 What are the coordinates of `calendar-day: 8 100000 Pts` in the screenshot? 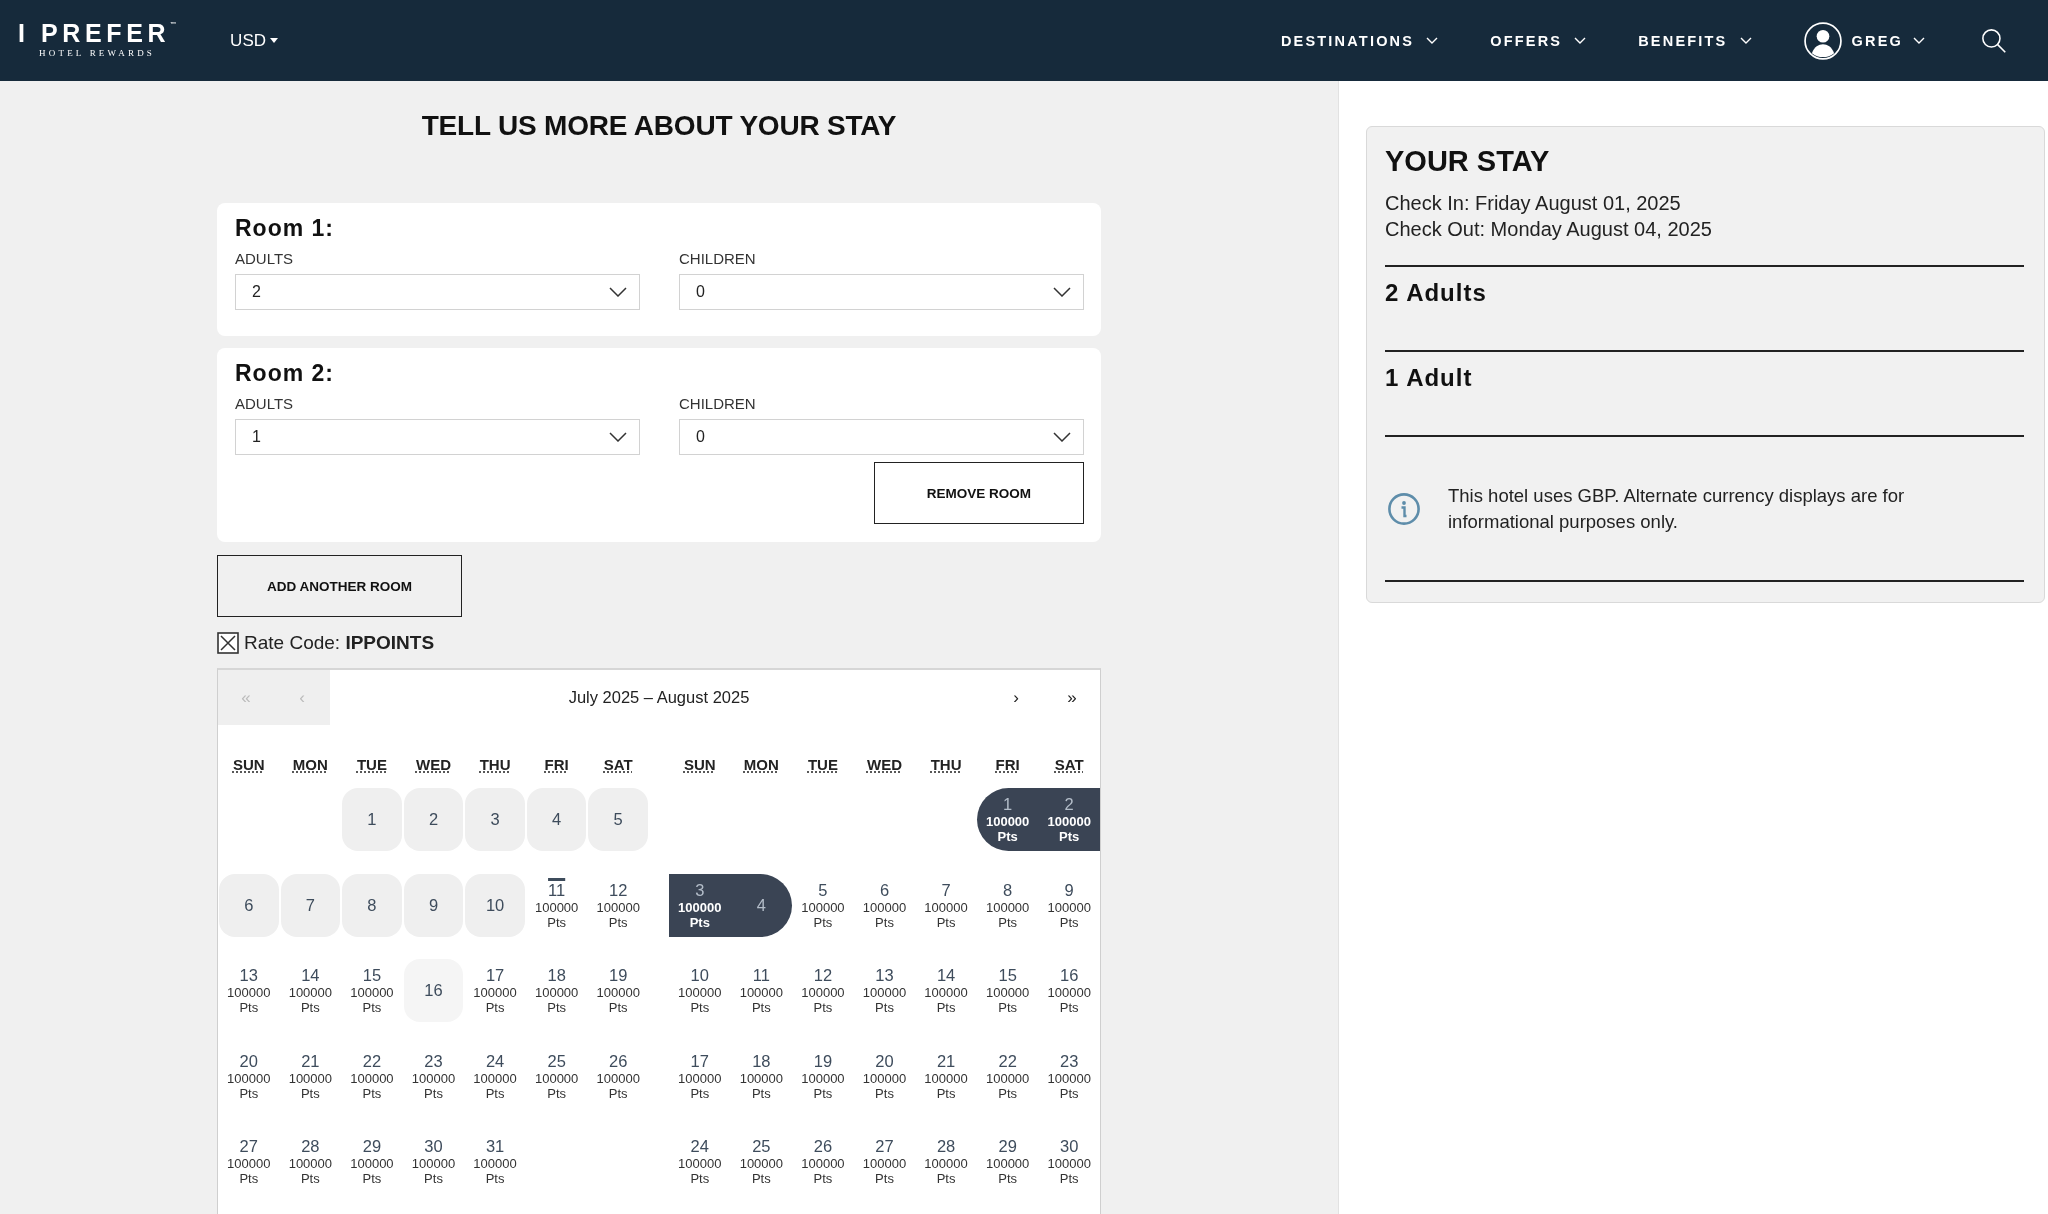 It's located at (1007, 905).